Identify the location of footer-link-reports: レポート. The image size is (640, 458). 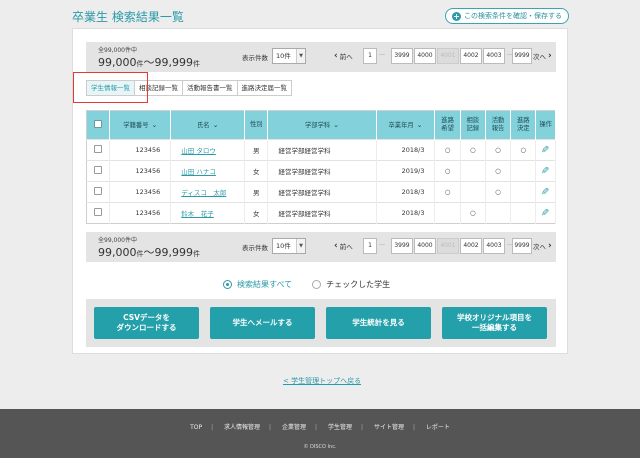
(438, 427).